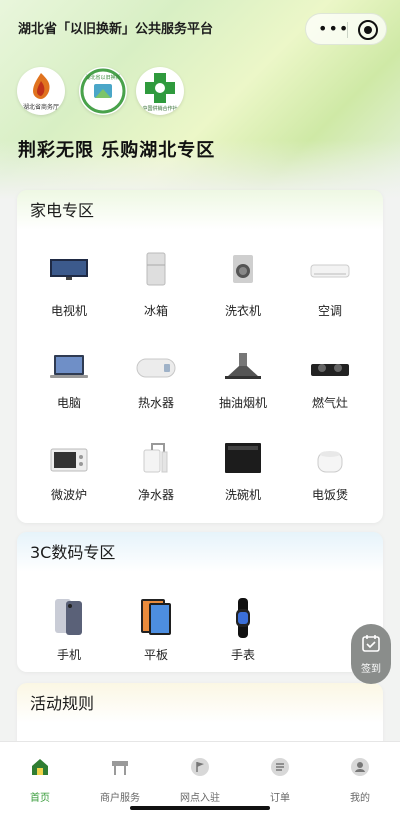 This screenshot has height=818, width=400. What do you see at coordinates (41, 107) in the screenshot?
I see `logo-caption: 湖北省商务厅` at bounding box center [41, 107].